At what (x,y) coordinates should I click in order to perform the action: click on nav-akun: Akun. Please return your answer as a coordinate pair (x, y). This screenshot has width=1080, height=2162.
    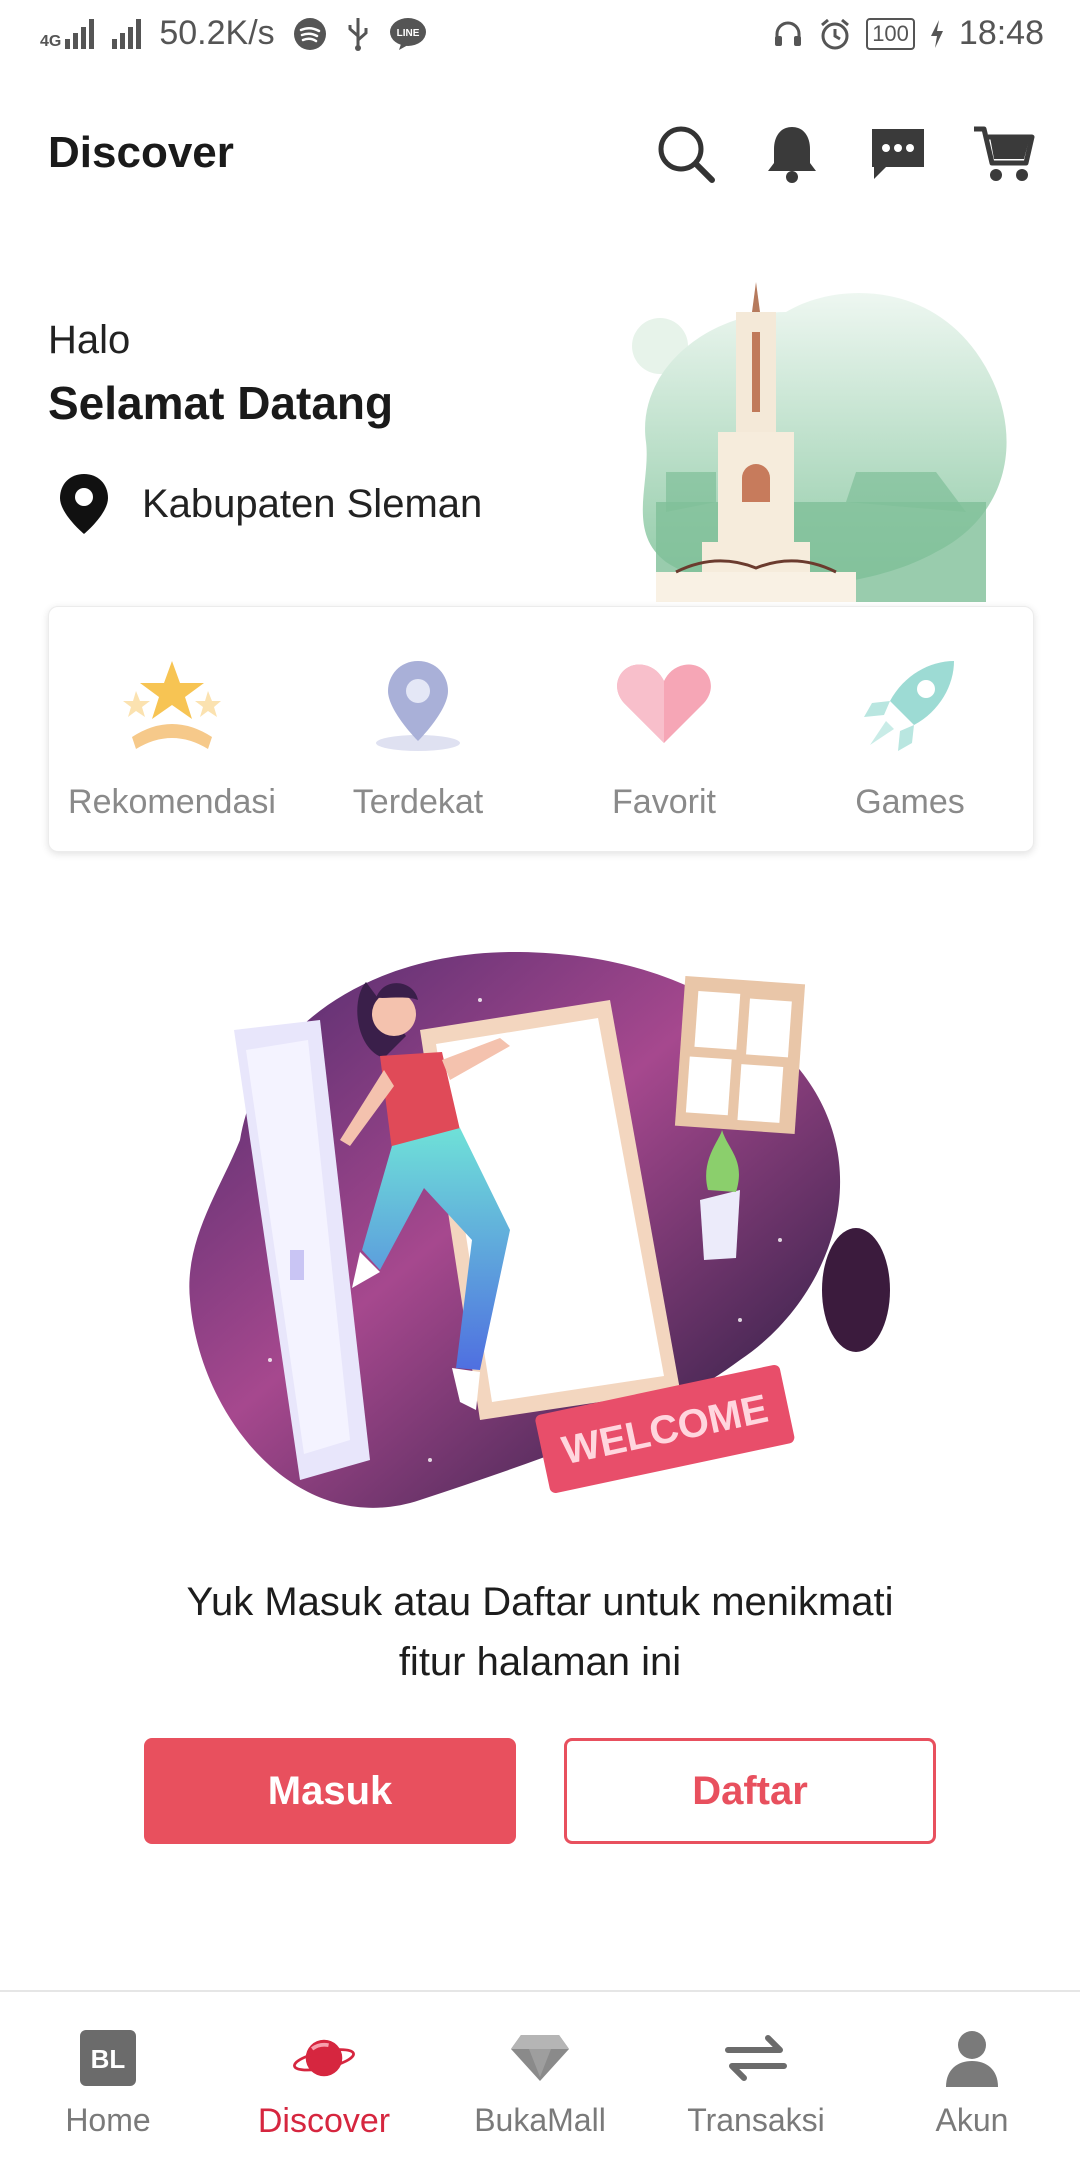
    Looking at the image, I should click on (972, 2077).